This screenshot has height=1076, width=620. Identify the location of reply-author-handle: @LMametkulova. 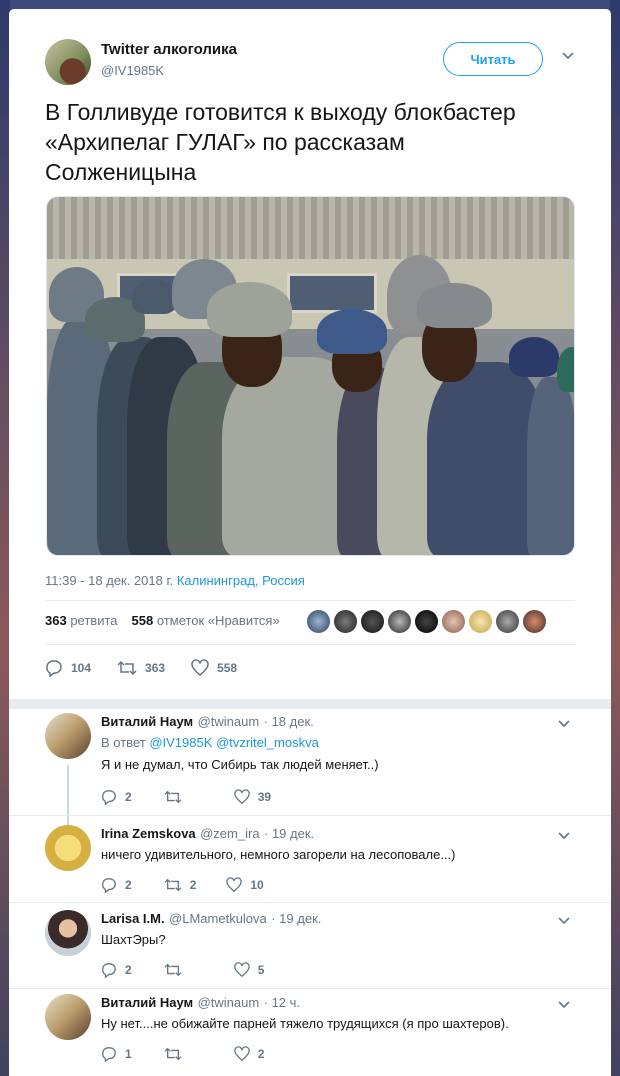
(218, 918).